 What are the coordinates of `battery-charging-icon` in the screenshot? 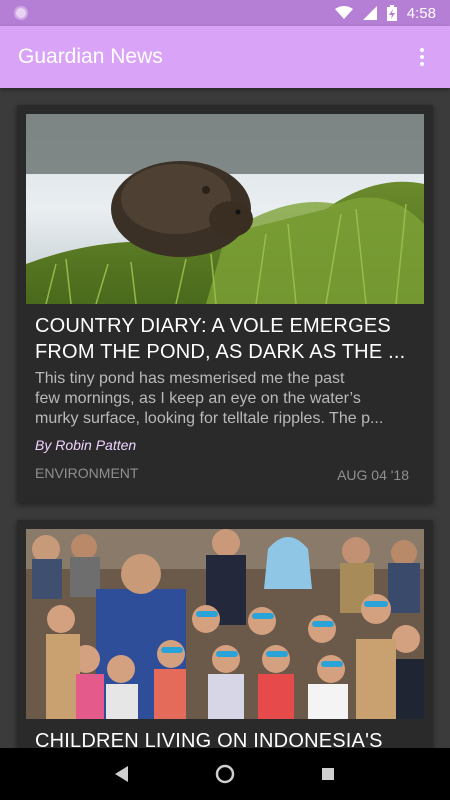 It's located at (391, 13).